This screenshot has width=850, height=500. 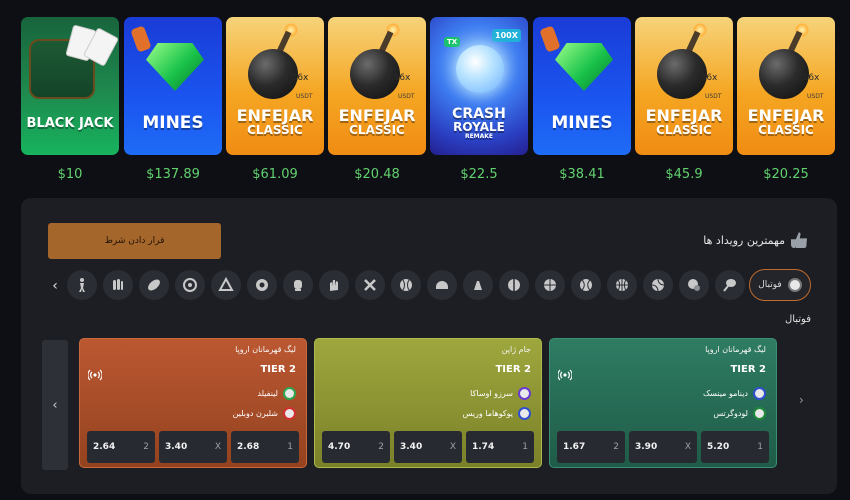 I want to click on ping-pong-icon, so click(x=514, y=285).